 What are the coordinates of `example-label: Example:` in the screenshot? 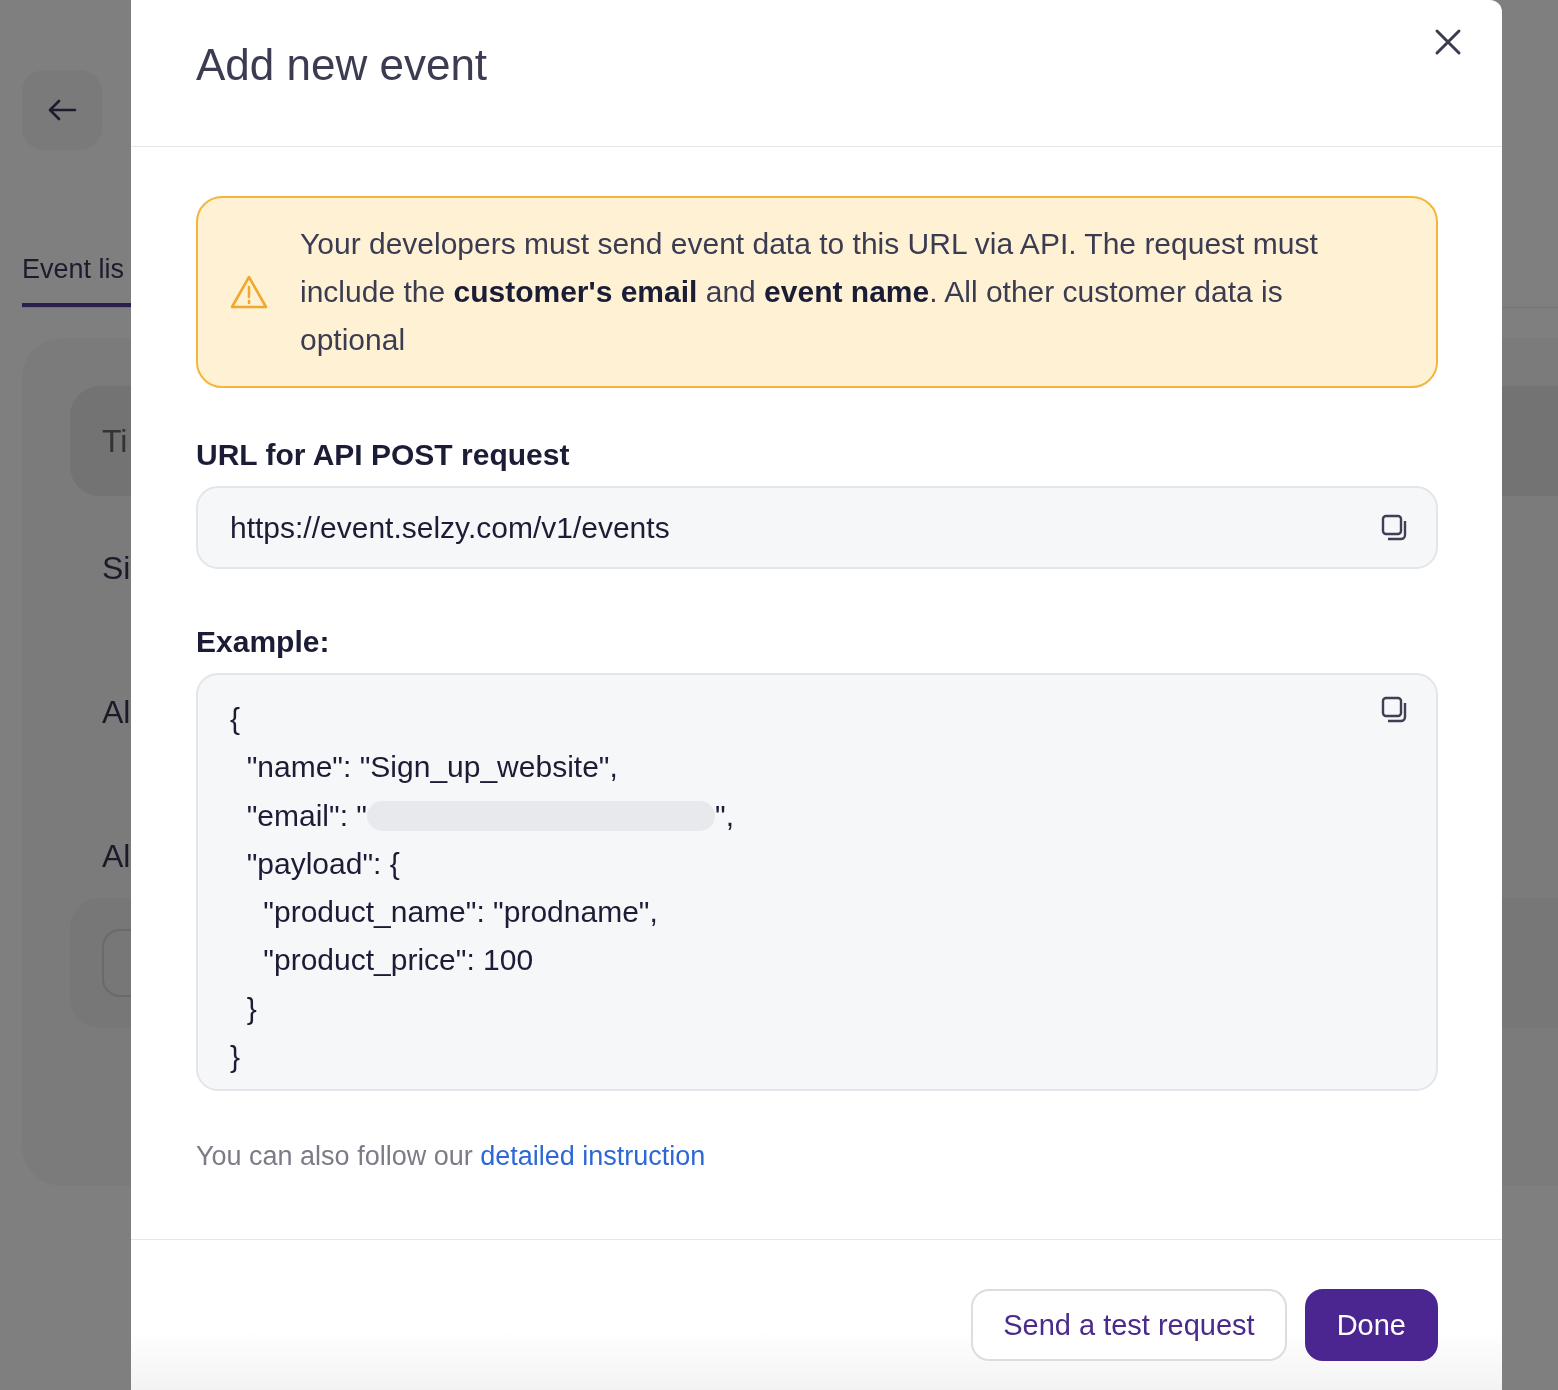 It's located at (263, 642).